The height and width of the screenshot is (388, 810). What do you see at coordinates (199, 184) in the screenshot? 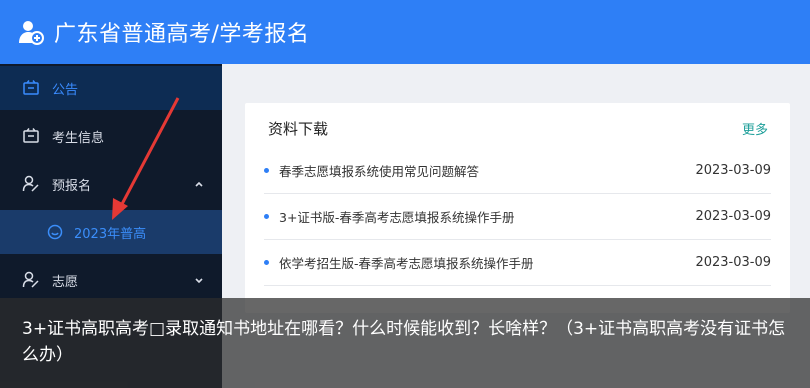
I see `chevron-up-icon` at bounding box center [199, 184].